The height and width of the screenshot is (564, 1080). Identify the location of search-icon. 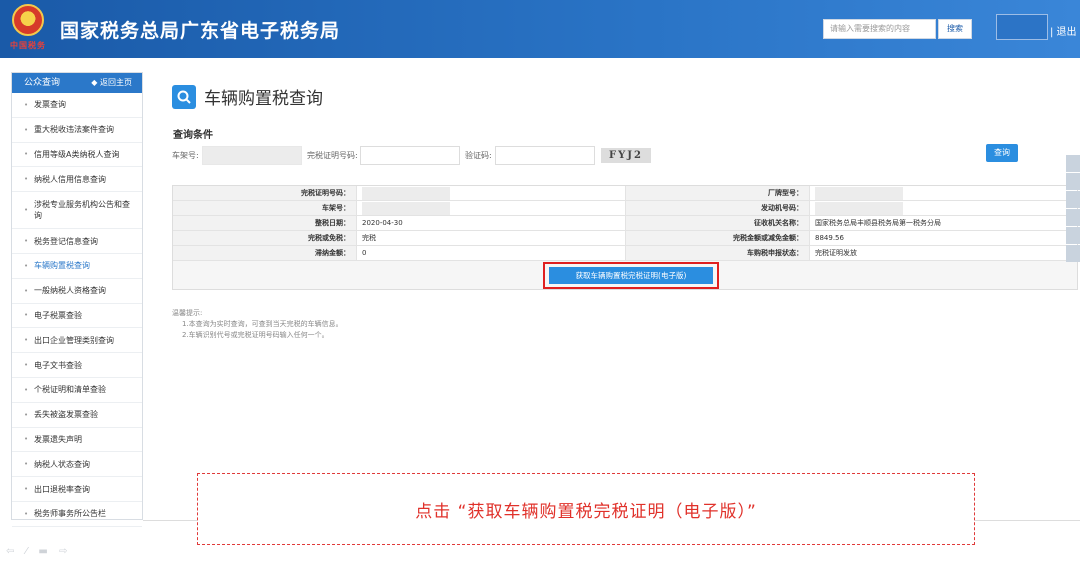
(184, 96).